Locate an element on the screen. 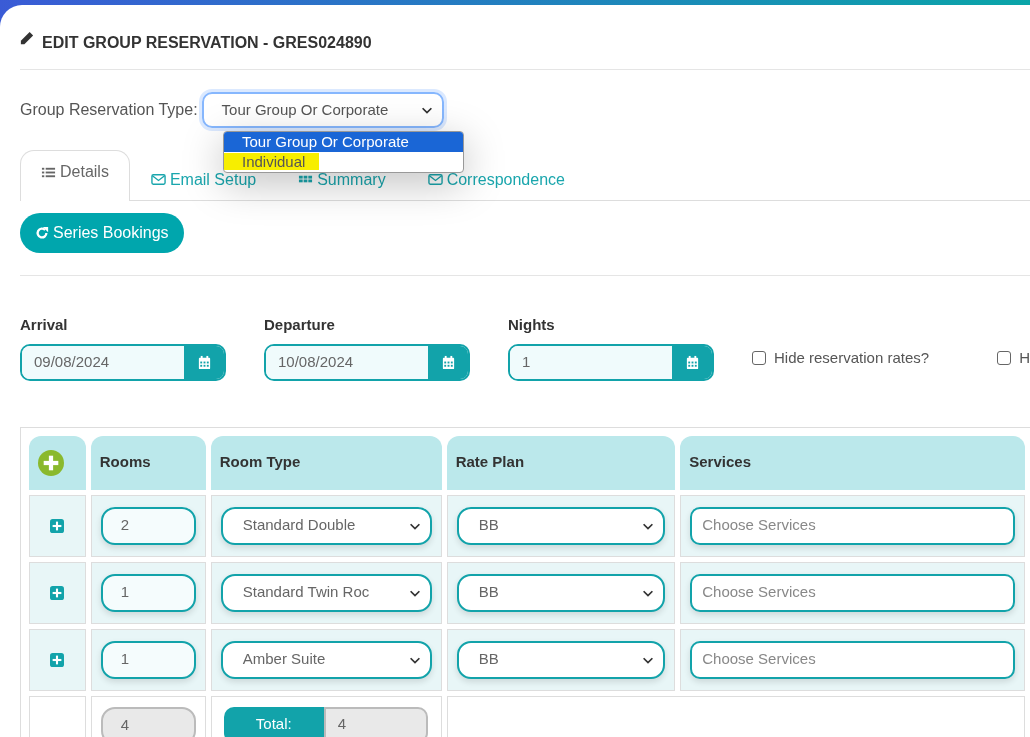 Image resolution: width=1030 pixels, height=737 pixels. column-header: Rate Plan is located at coordinates (561, 462).